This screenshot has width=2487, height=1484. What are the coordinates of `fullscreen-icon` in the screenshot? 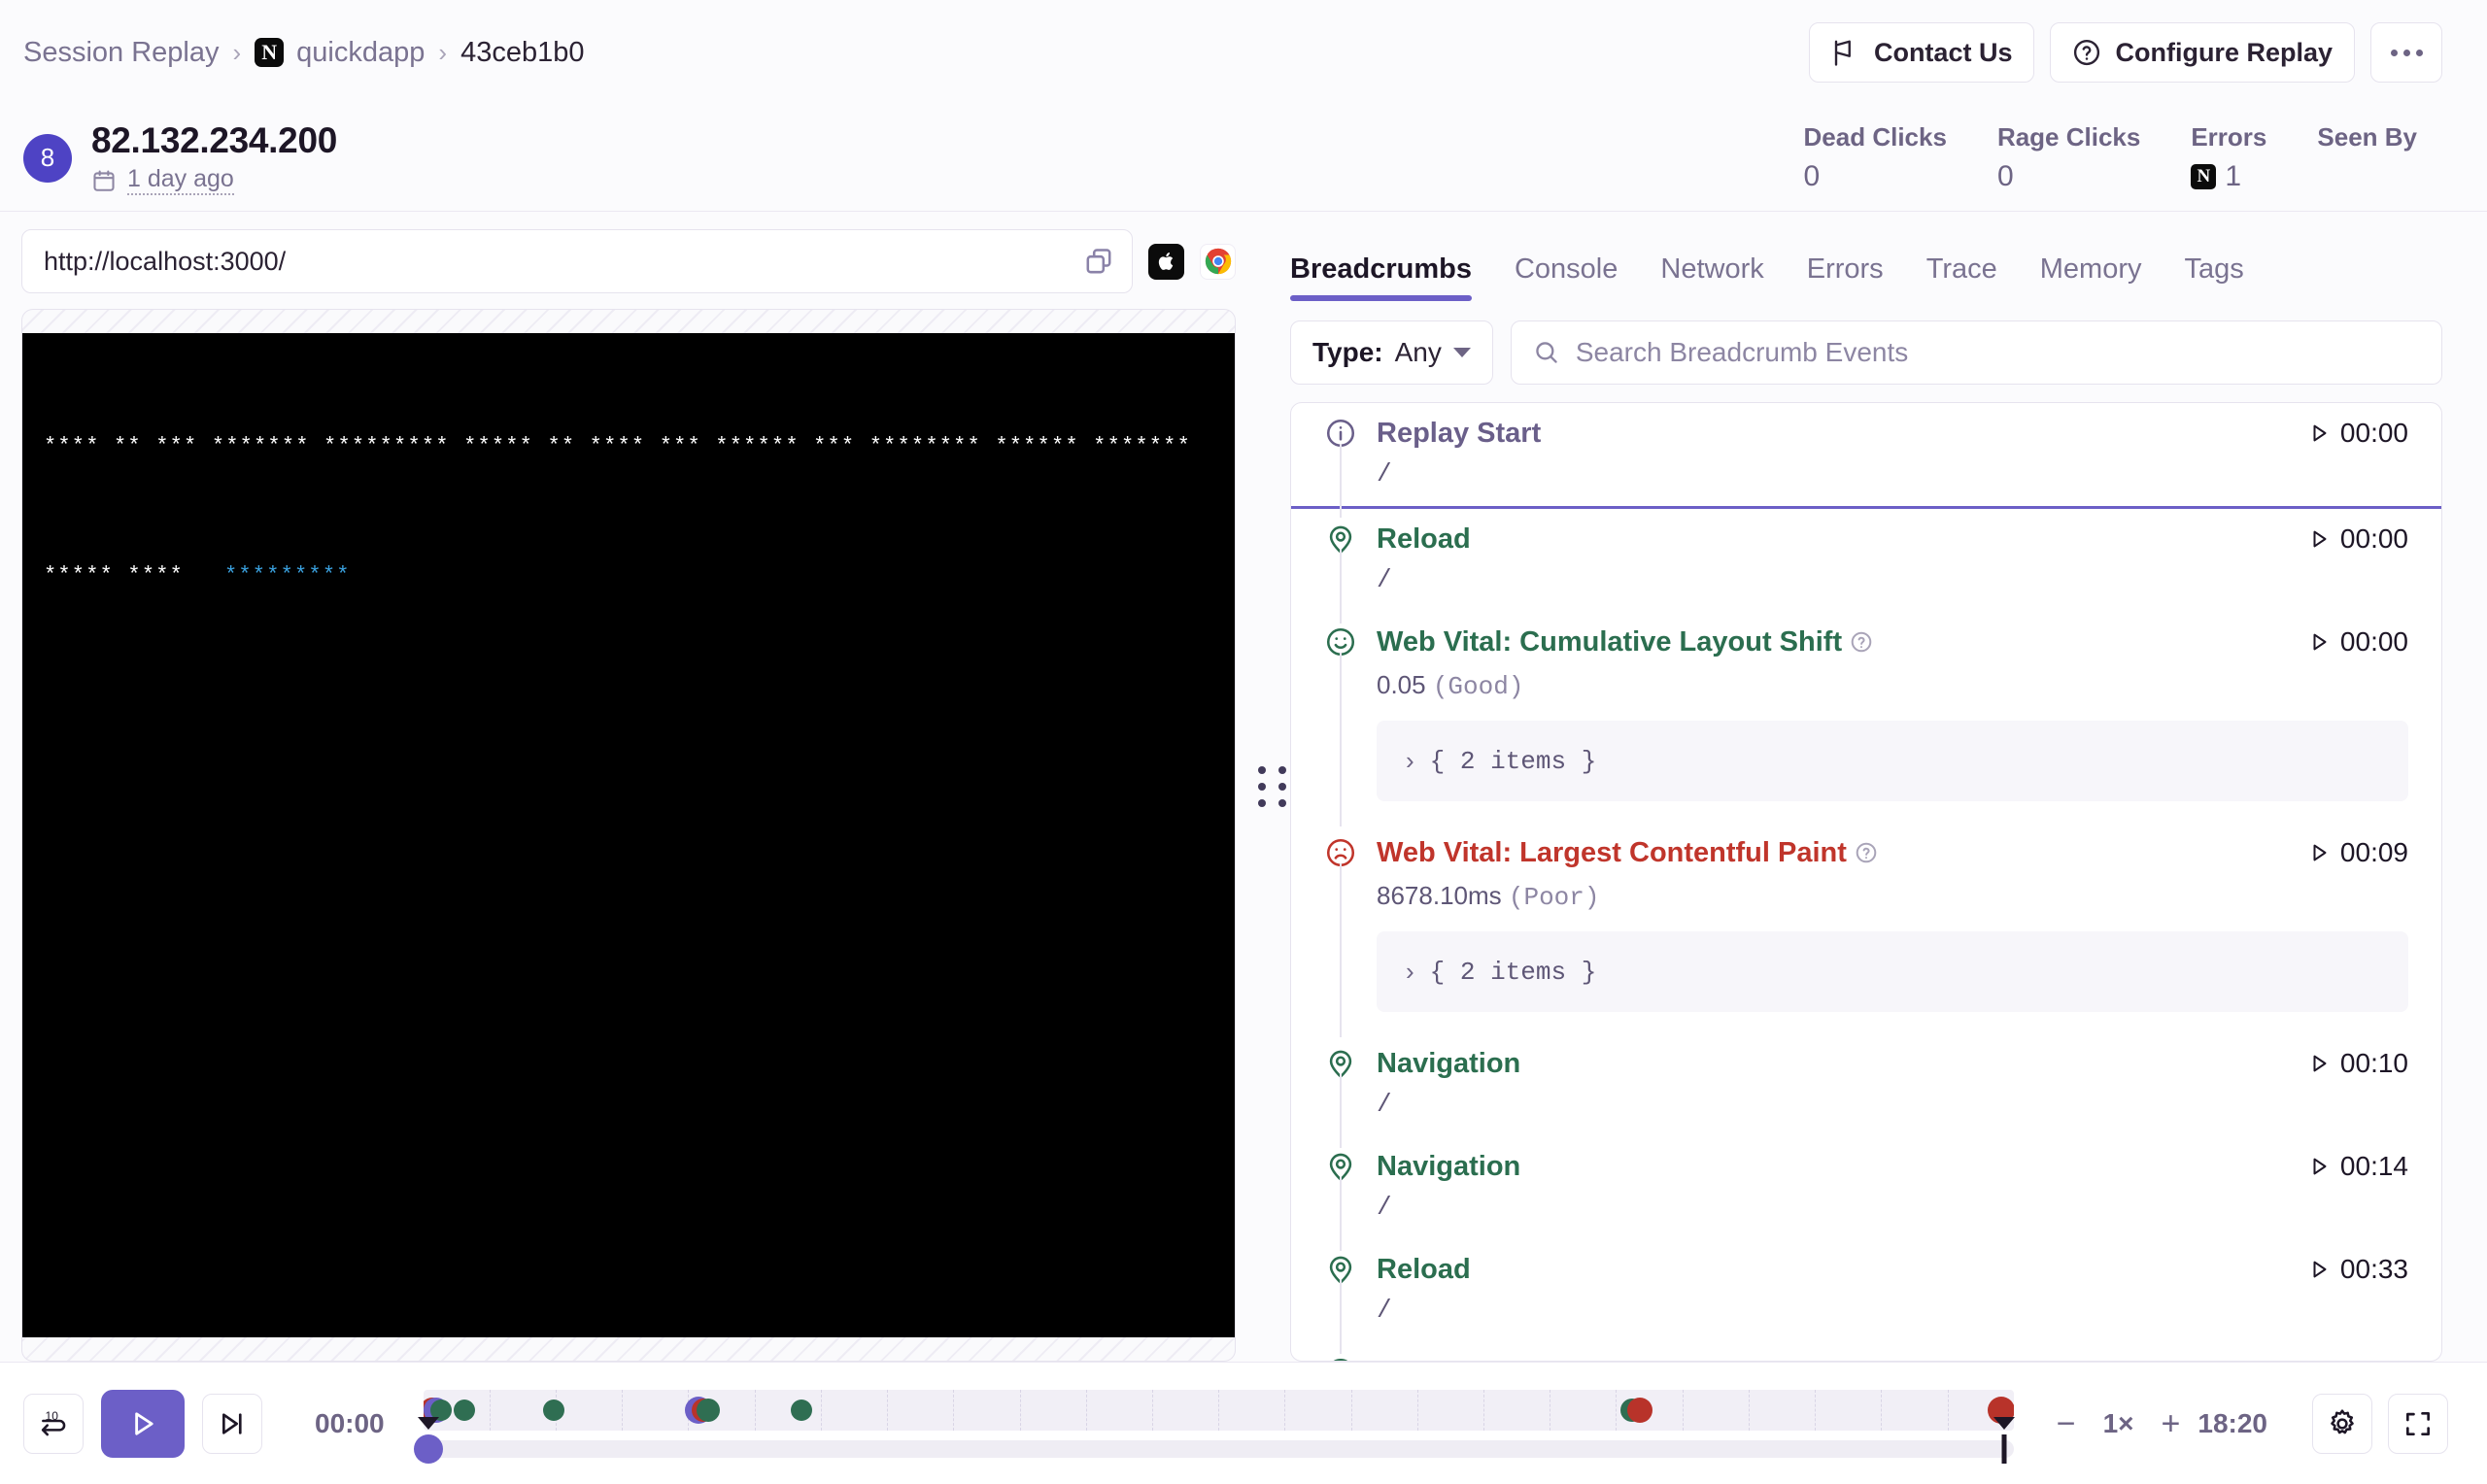 It's located at (2418, 1423).